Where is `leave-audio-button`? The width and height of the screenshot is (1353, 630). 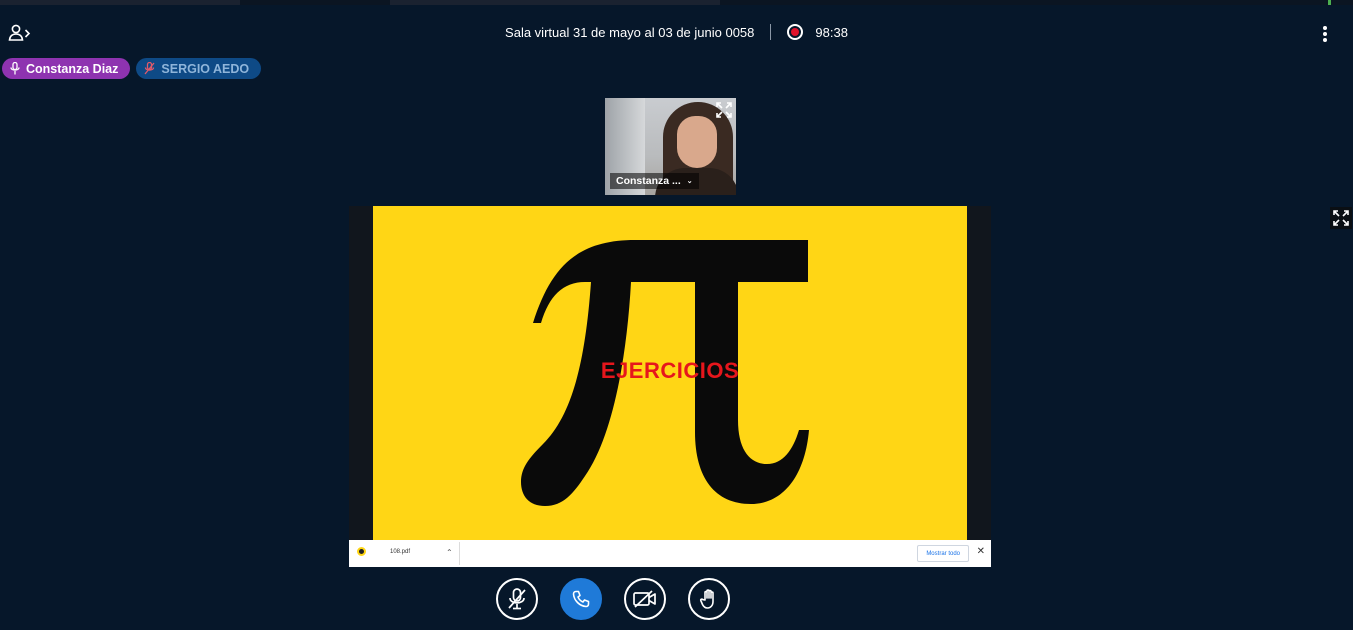 leave-audio-button is located at coordinates (580, 599).